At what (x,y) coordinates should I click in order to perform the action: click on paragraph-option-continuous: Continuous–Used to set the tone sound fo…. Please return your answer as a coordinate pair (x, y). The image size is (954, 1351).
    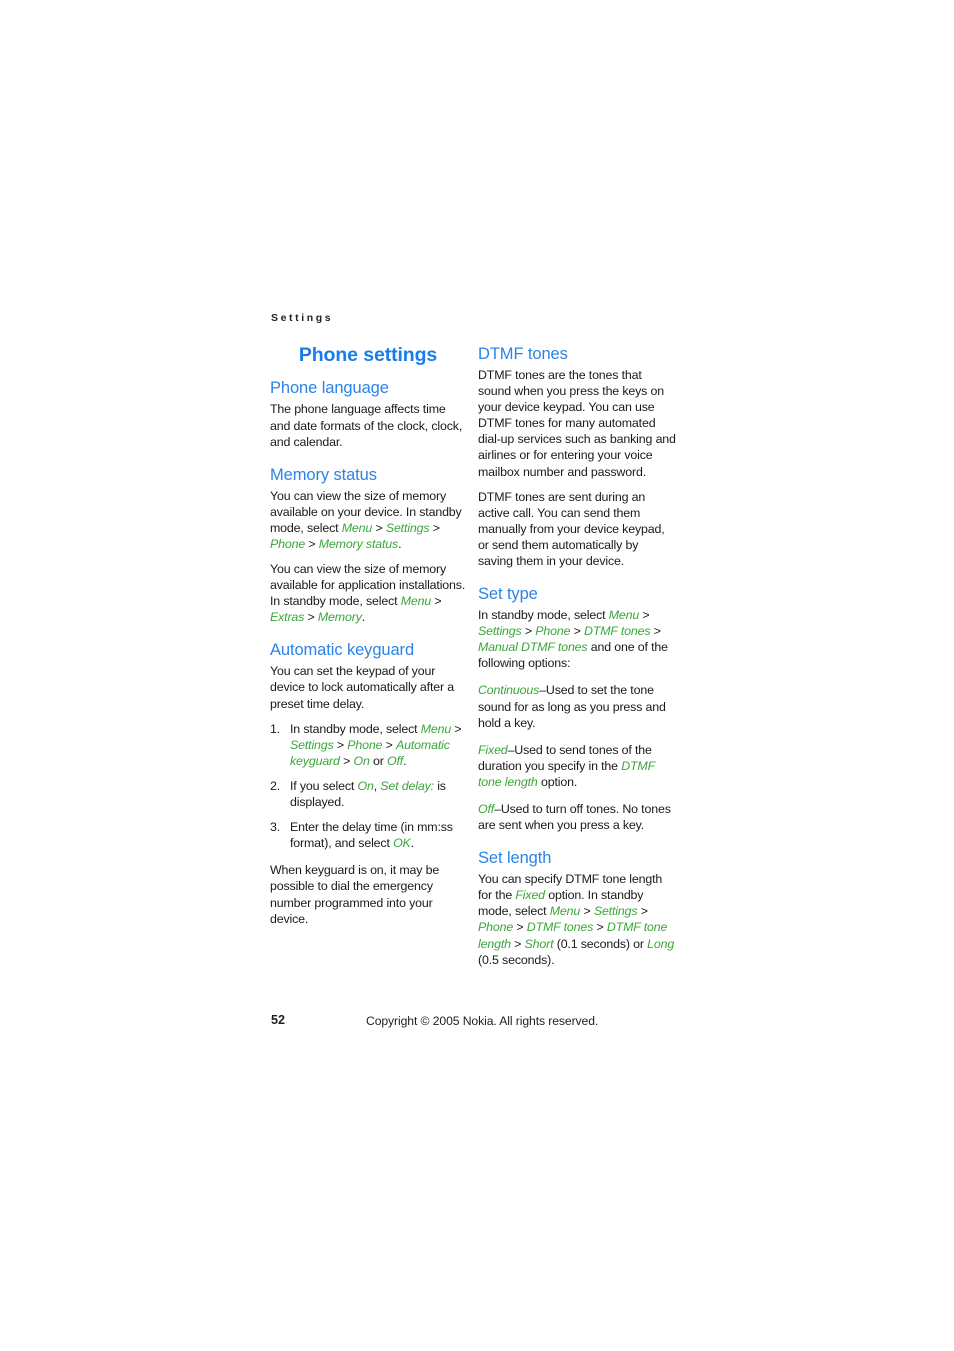
    Looking at the image, I should click on (577, 706).